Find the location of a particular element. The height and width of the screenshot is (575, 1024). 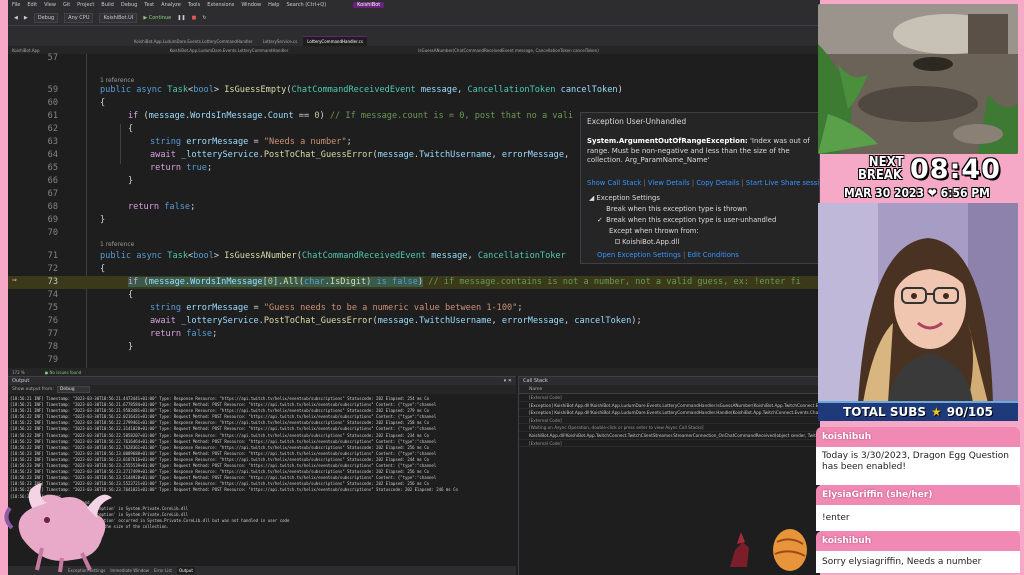

line-number: 63 is located at coordinates (52, 142).